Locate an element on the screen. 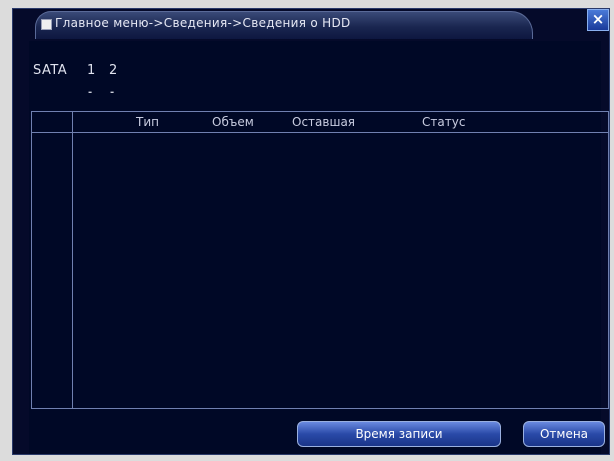 This screenshot has height=461, width=614. record-time-button: Время записи is located at coordinates (399, 434).